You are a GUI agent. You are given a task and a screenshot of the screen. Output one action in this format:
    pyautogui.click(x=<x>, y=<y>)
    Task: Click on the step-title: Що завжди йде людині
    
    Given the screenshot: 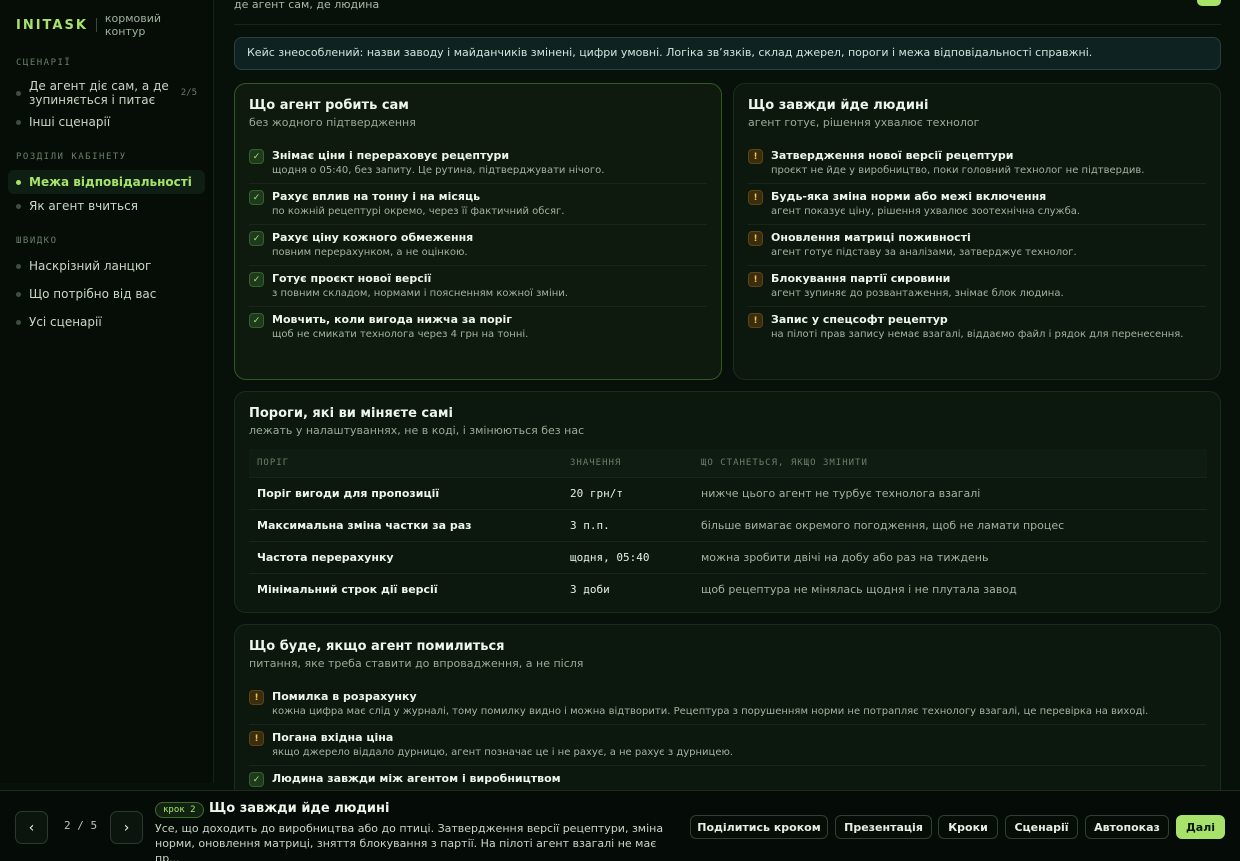 What is the action you would take?
    pyautogui.click(x=299, y=808)
    